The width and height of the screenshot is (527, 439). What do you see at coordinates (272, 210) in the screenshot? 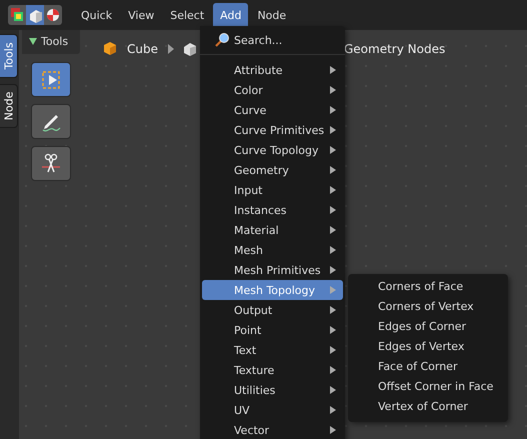
I see `menu-entry: Instances` at bounding box center [272, 210].